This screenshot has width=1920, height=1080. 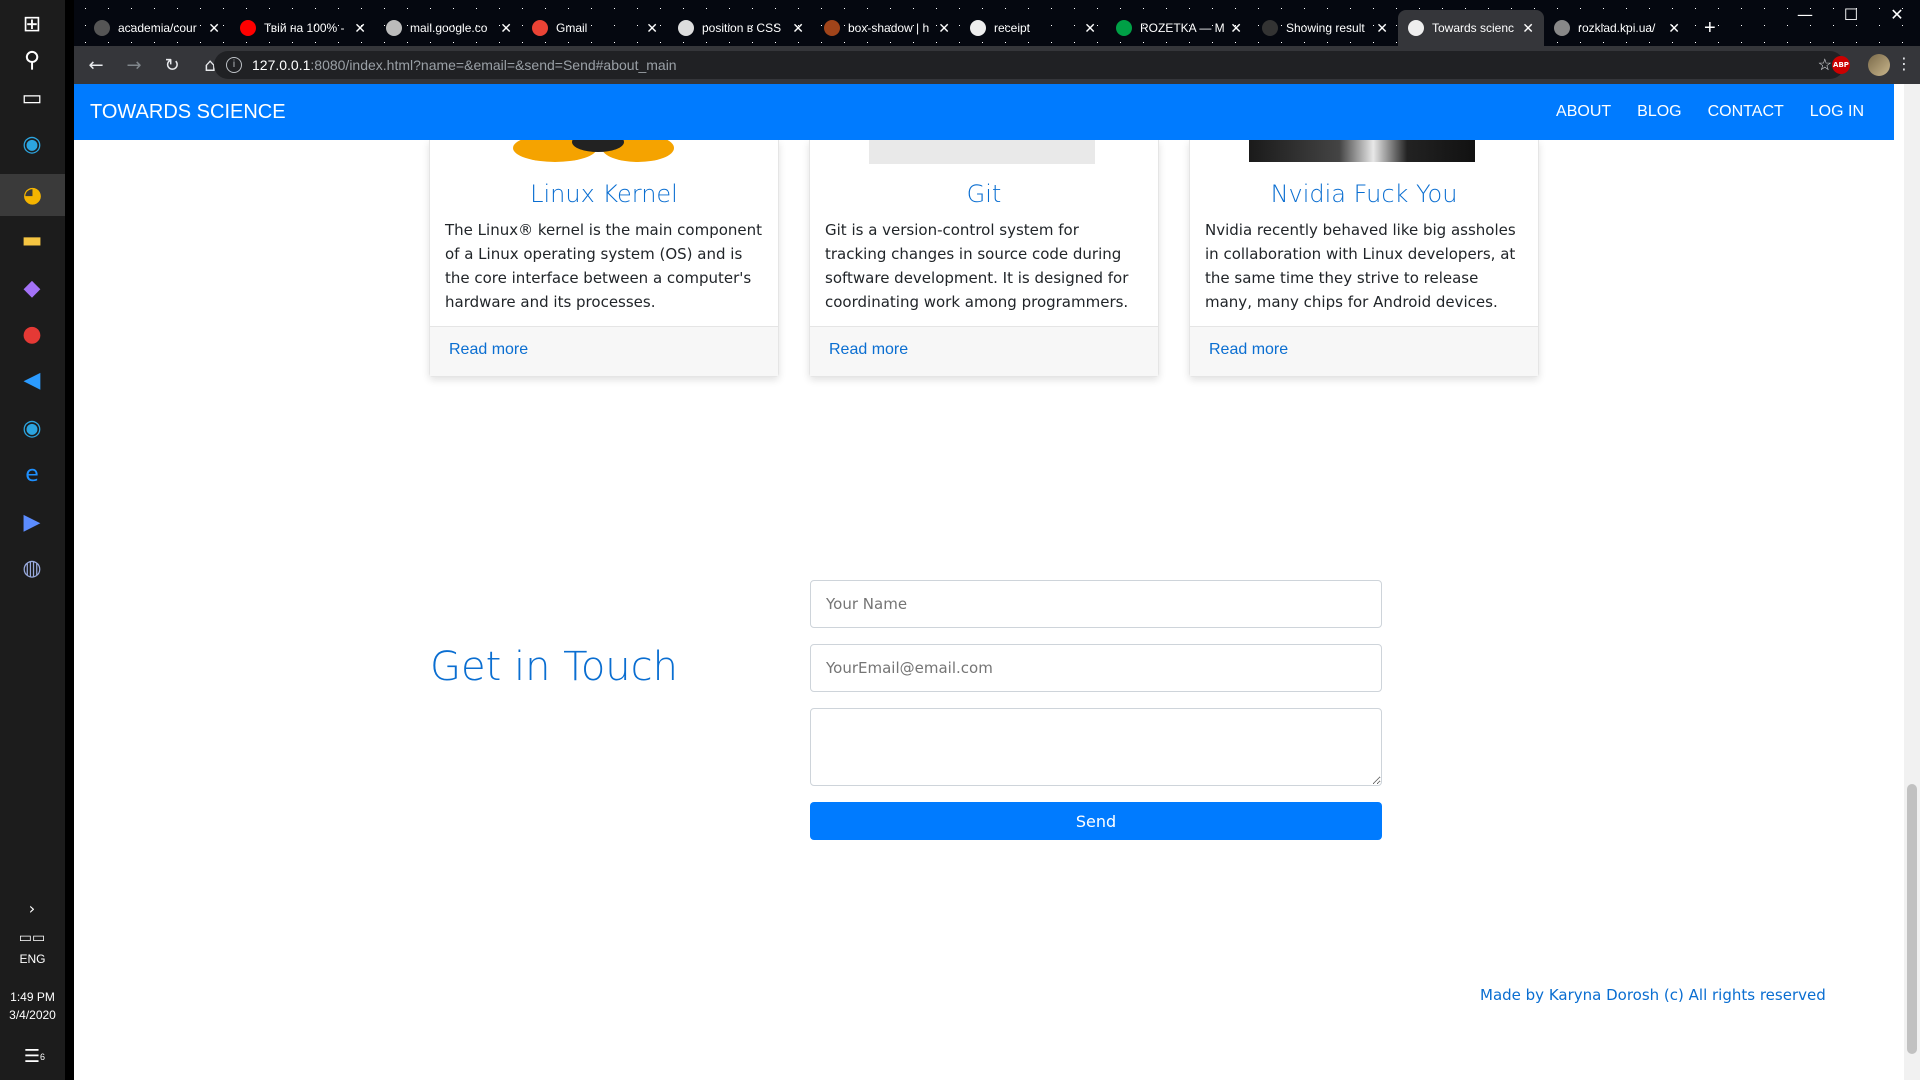 I want to click on telegram-badge-icon: ◉, so click(x=32, y=428).